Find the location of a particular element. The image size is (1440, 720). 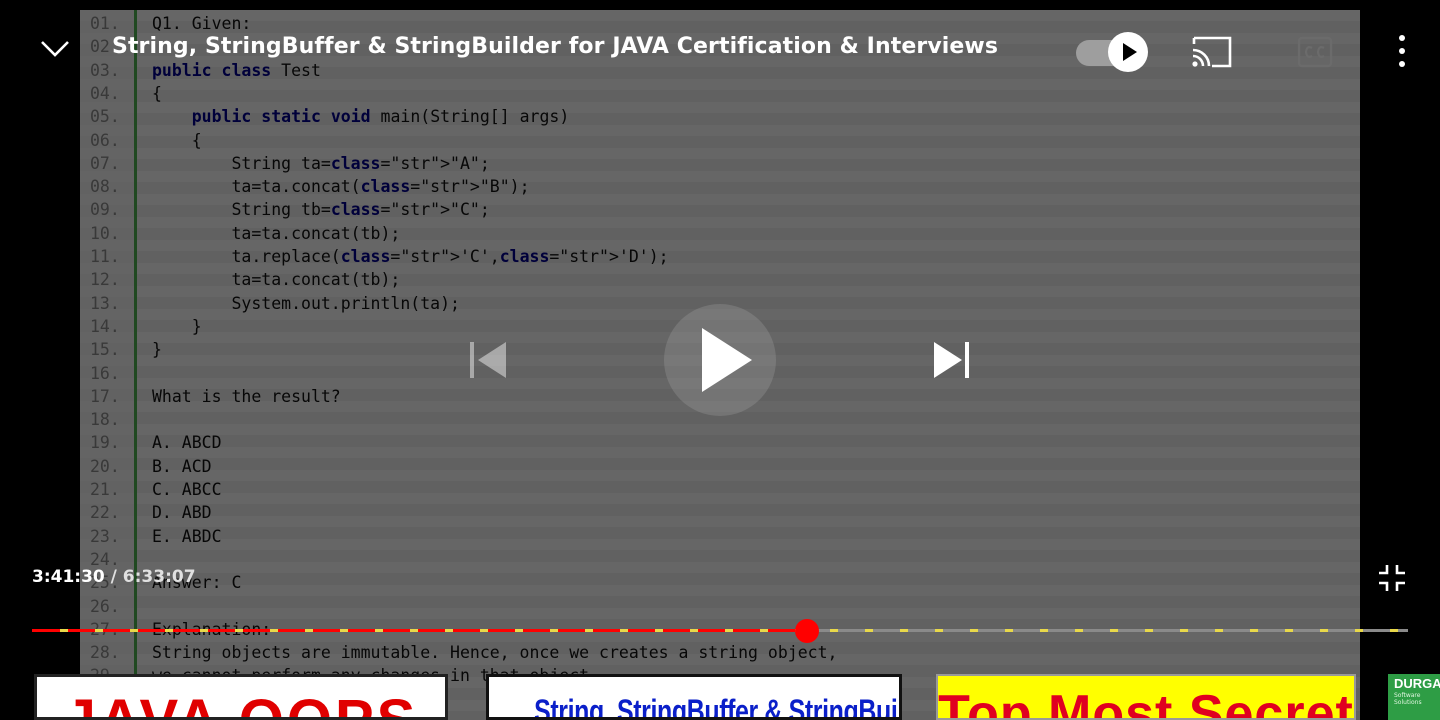

cast-icon is located at coordinates (1212, 52).